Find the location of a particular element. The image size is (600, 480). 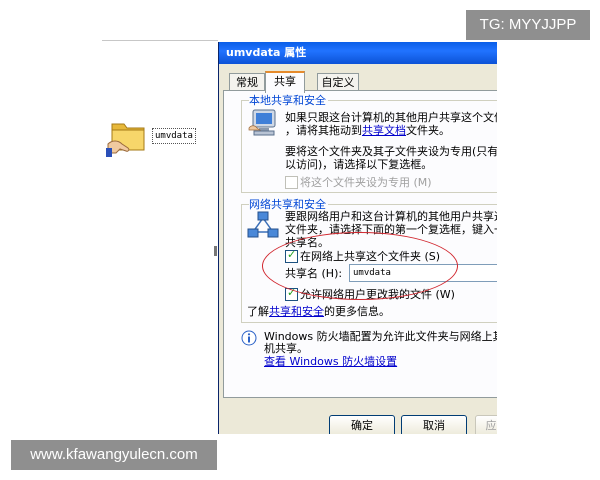

network-icon is located at coordinates (263, 225).